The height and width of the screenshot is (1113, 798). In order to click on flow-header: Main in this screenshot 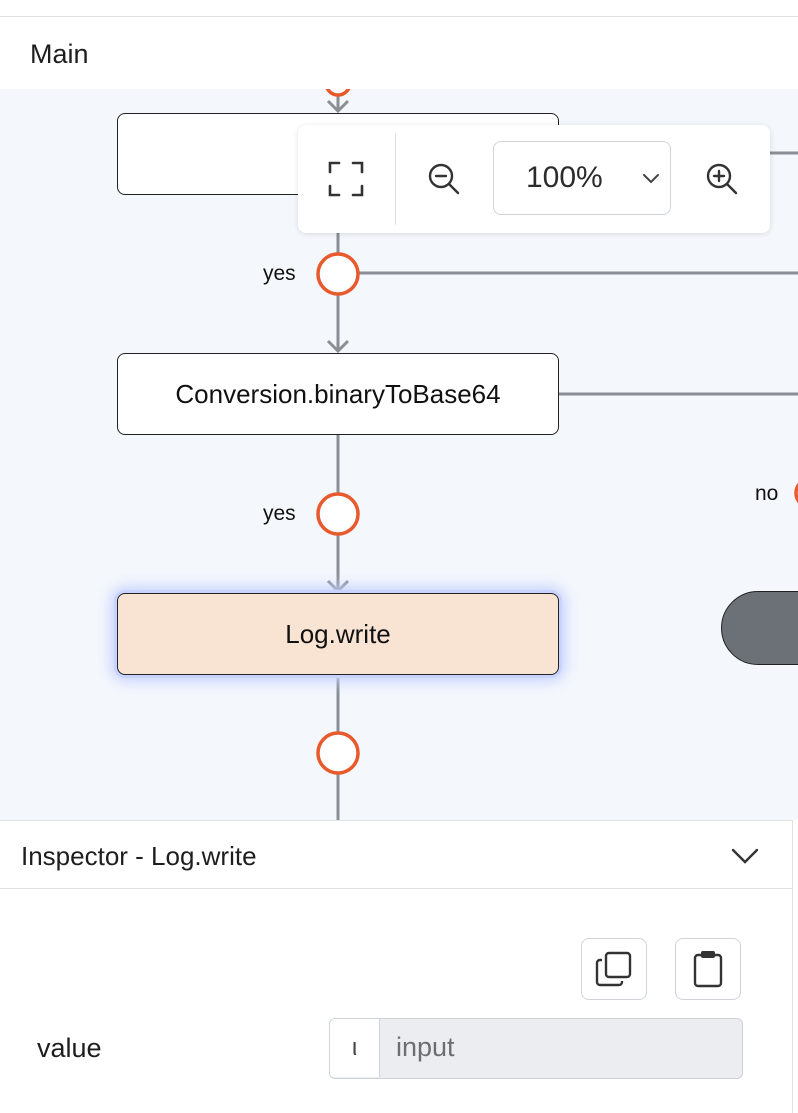, I will do `click(399, 53)`.